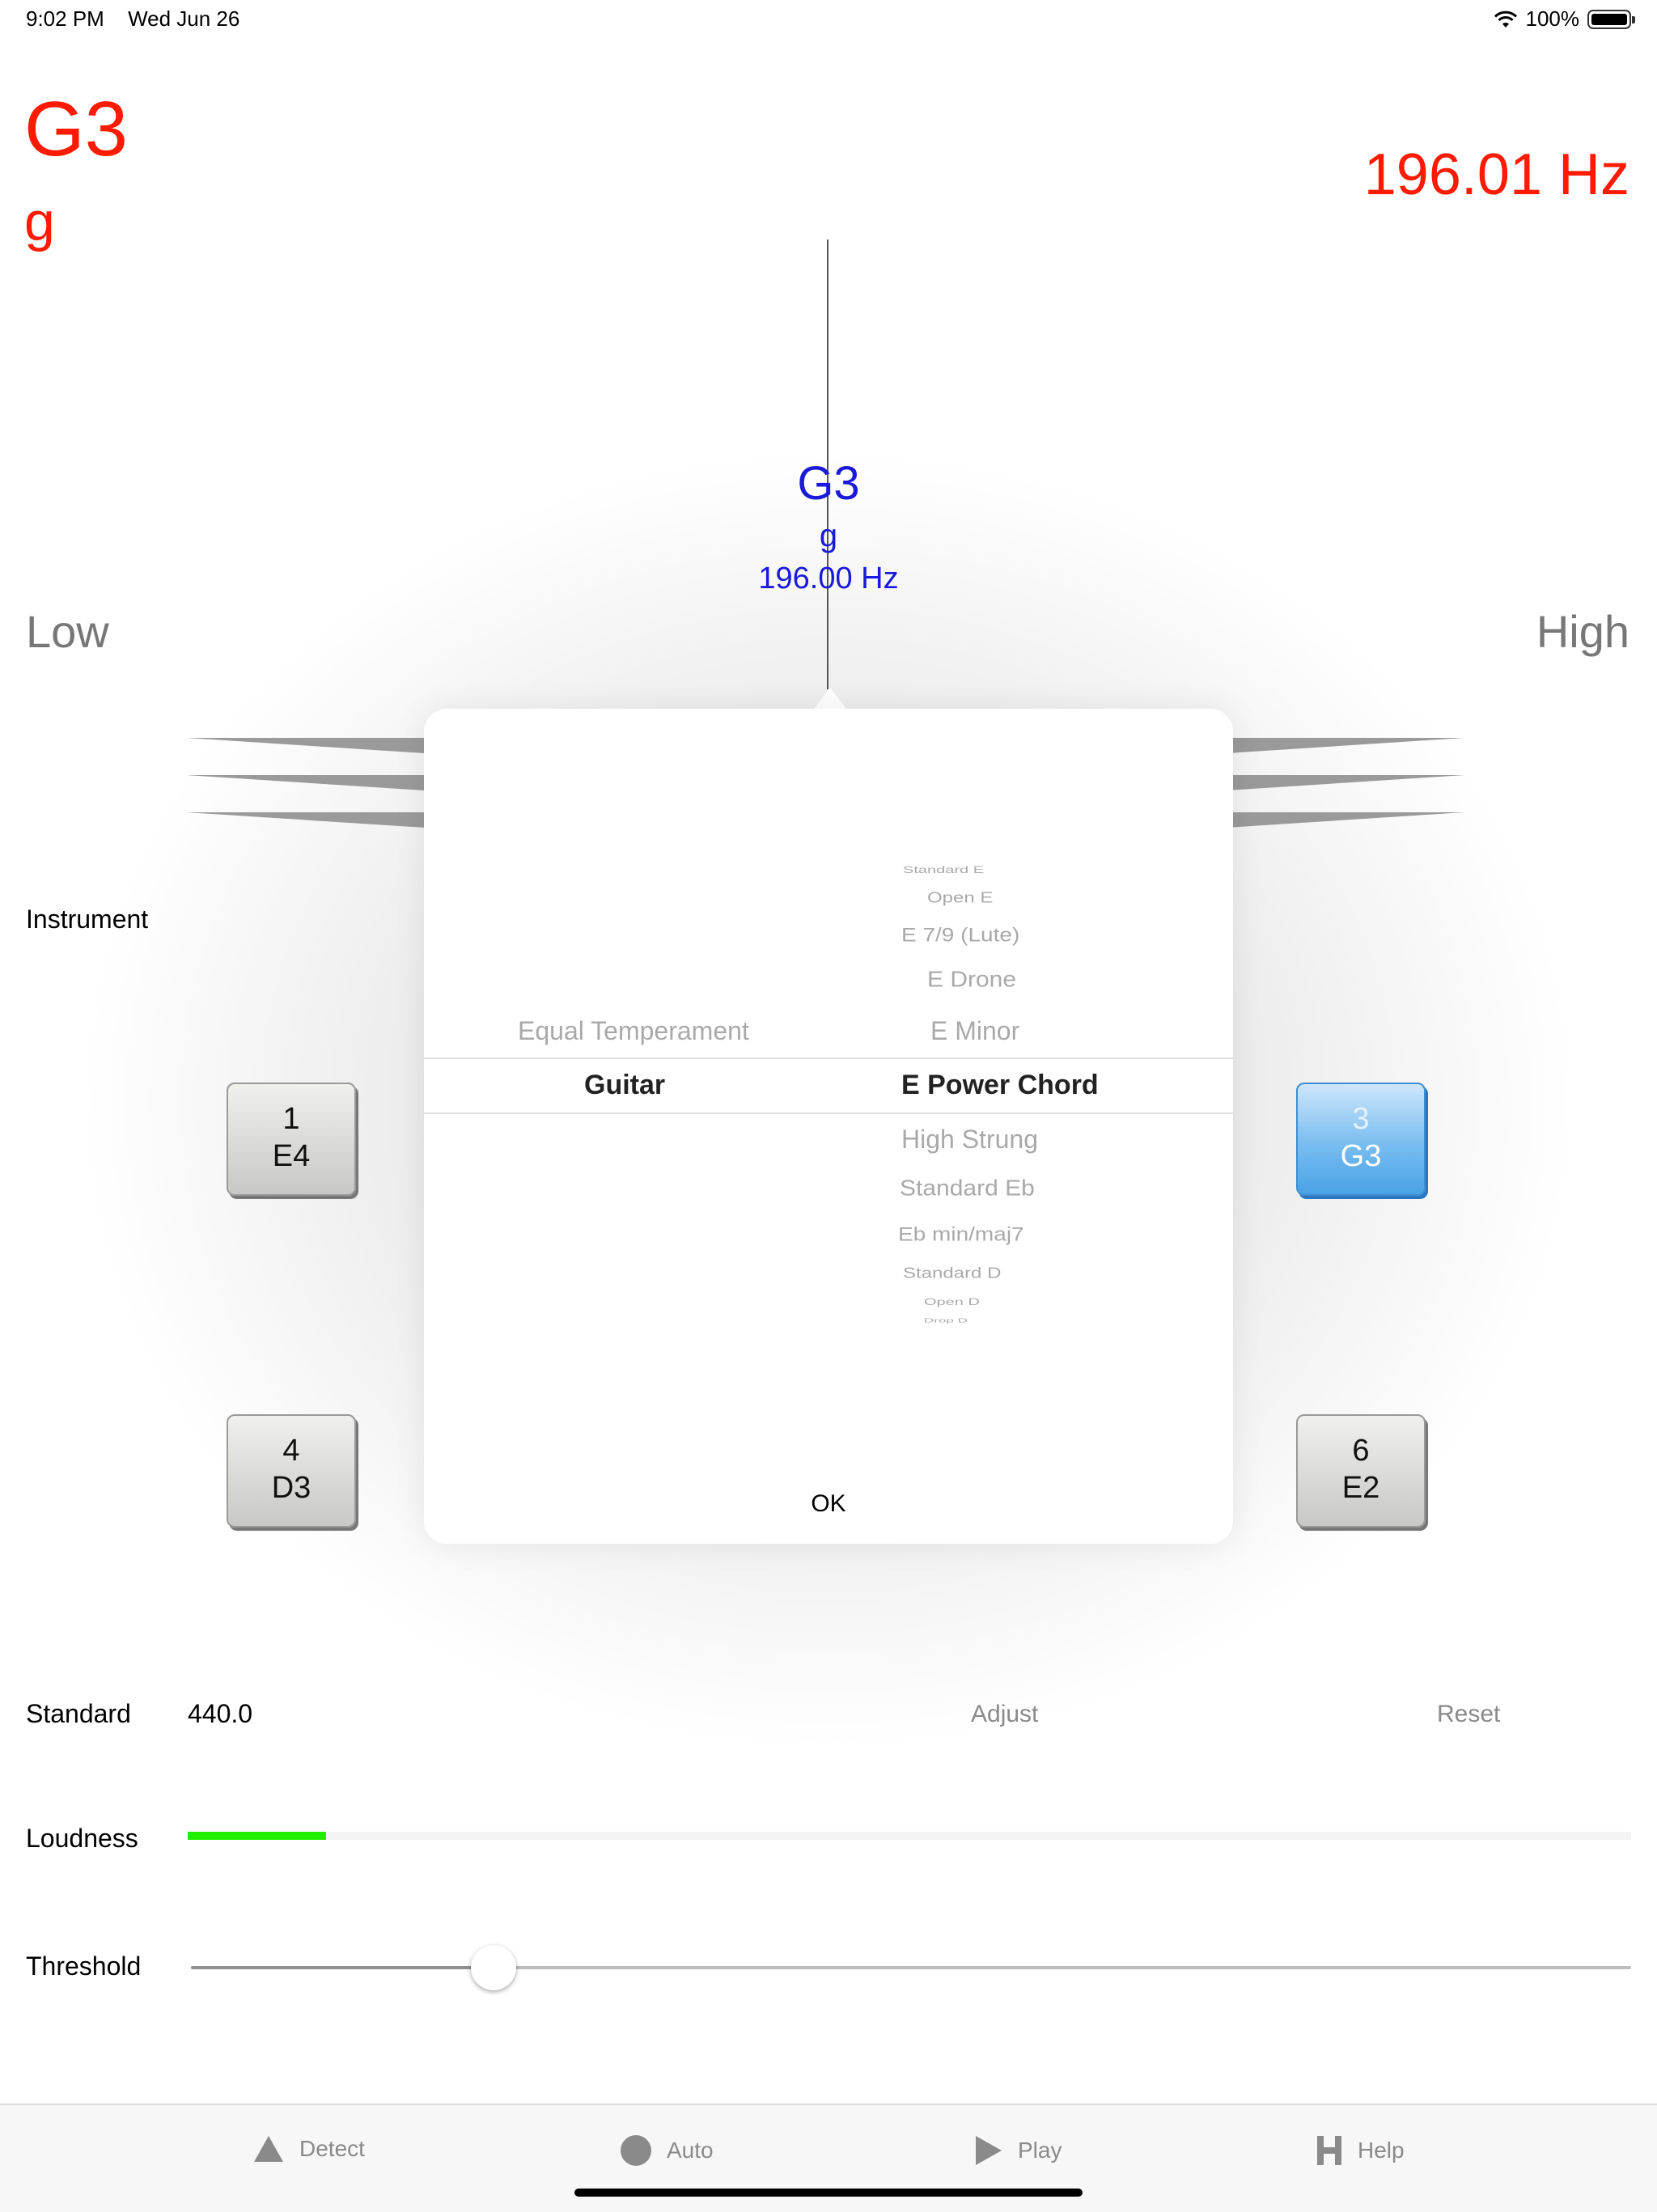 Image resolution: width=1657 pixels, height=2212 pixels. What do you see at coordinates (828, 578) in the screenshot?
I see `target-frequency: 196.00 Hz` at bounding box center [828, 578].